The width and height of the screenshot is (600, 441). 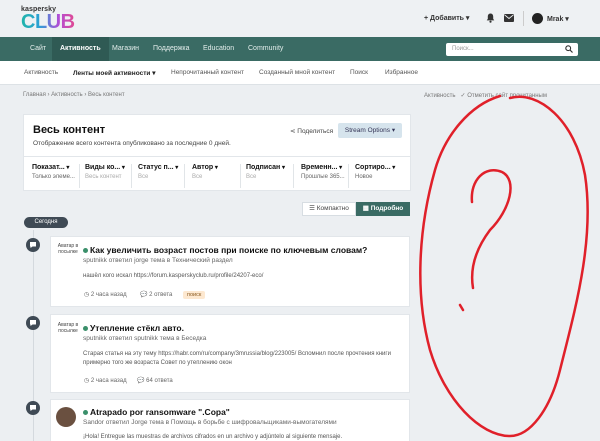 I want to click on filter-content-type: Виды ко... Весь контент, so click(x=108, y=176).